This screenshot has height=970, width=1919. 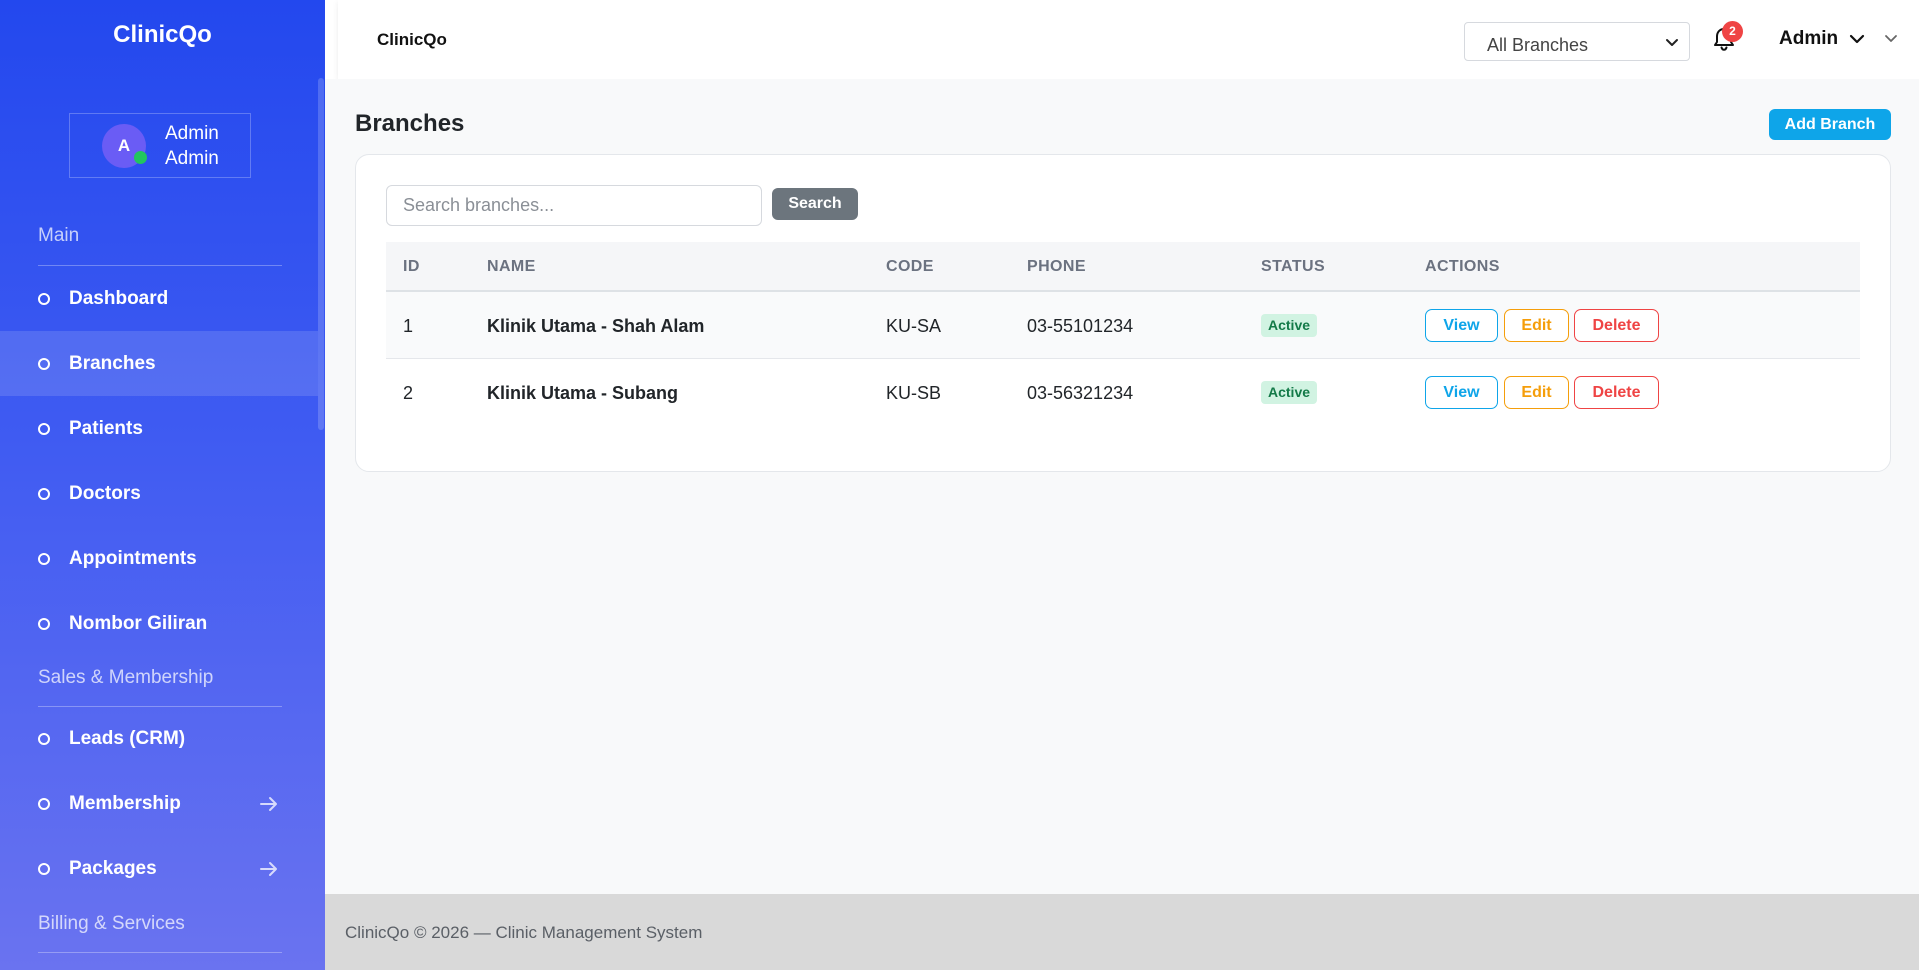 What do you see at coordinates (162, 35) in the screenshot?
I see `sidebar-brand: ClinicQo` at bounding box center [162, 35].